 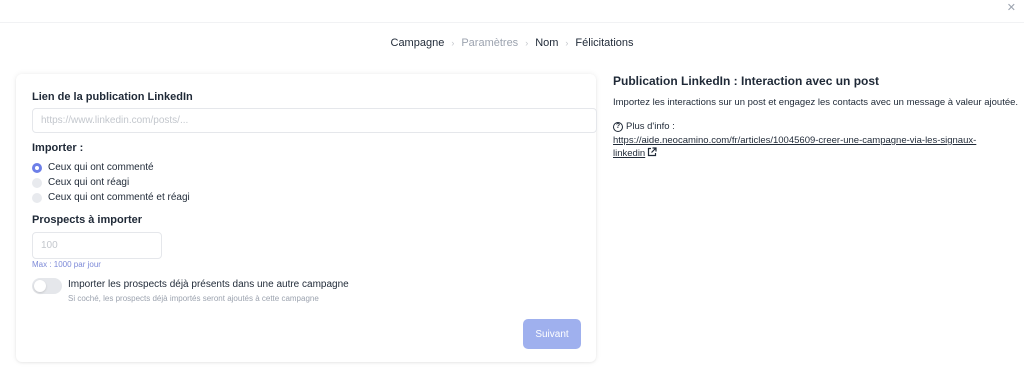 I want to click on radio-commented: Ceux qui ont commenté, so click(x=93, y=167).